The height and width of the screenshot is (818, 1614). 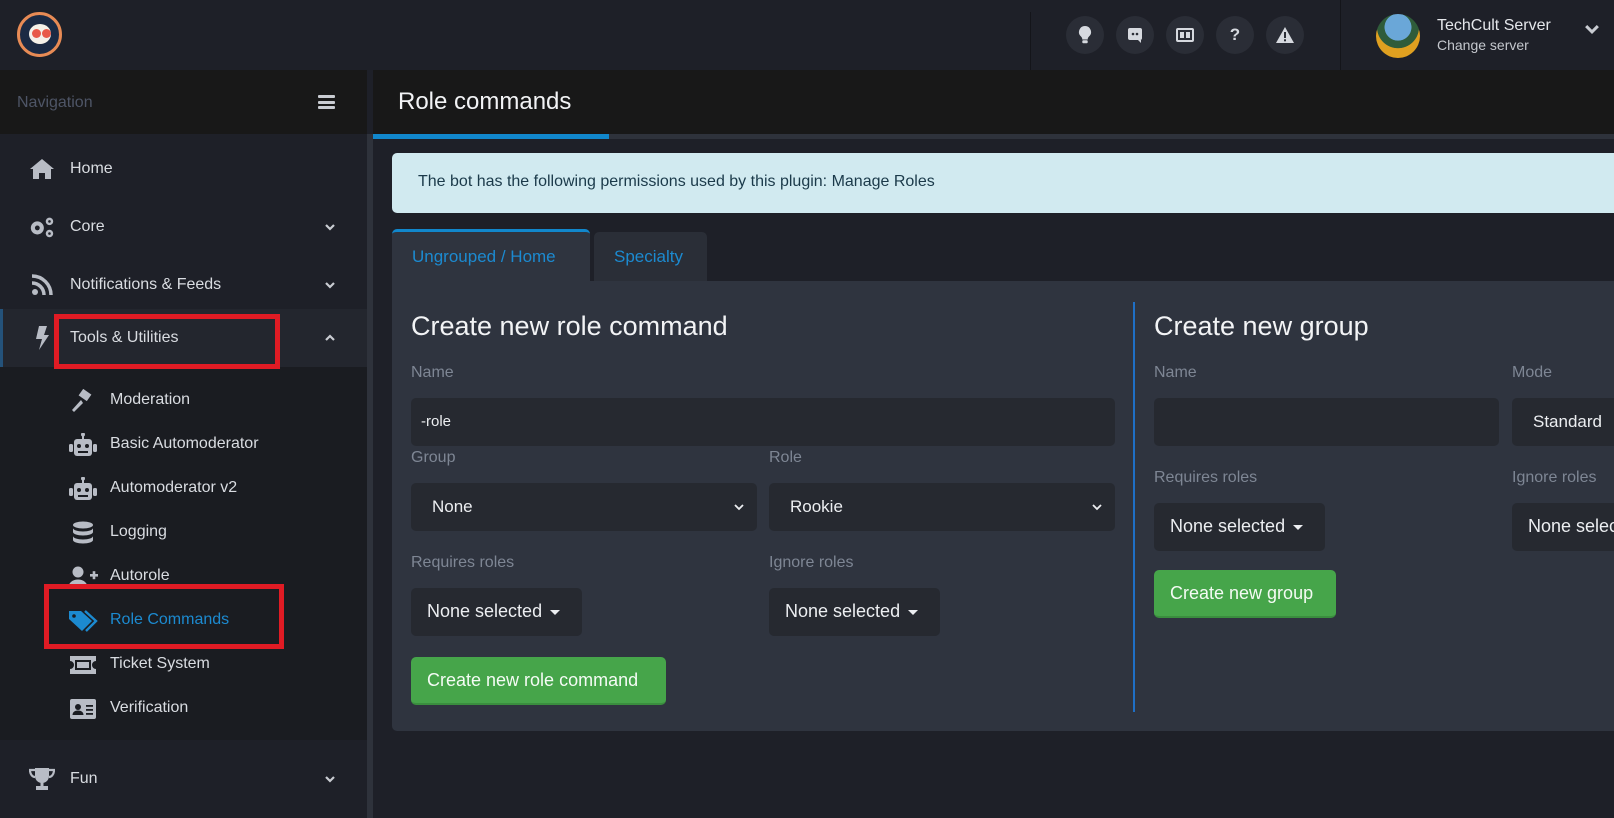 I want to click on sidebar-item-label: Fun, so click(x=84, y=778).